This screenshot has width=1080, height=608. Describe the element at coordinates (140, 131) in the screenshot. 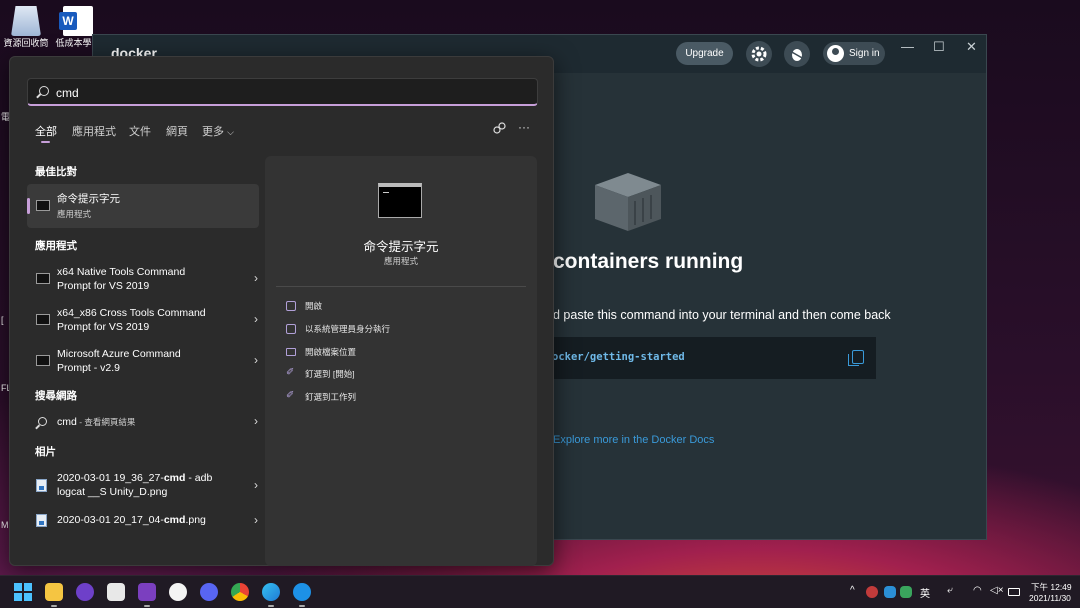

I see `tab-documents: 文件` at that location.